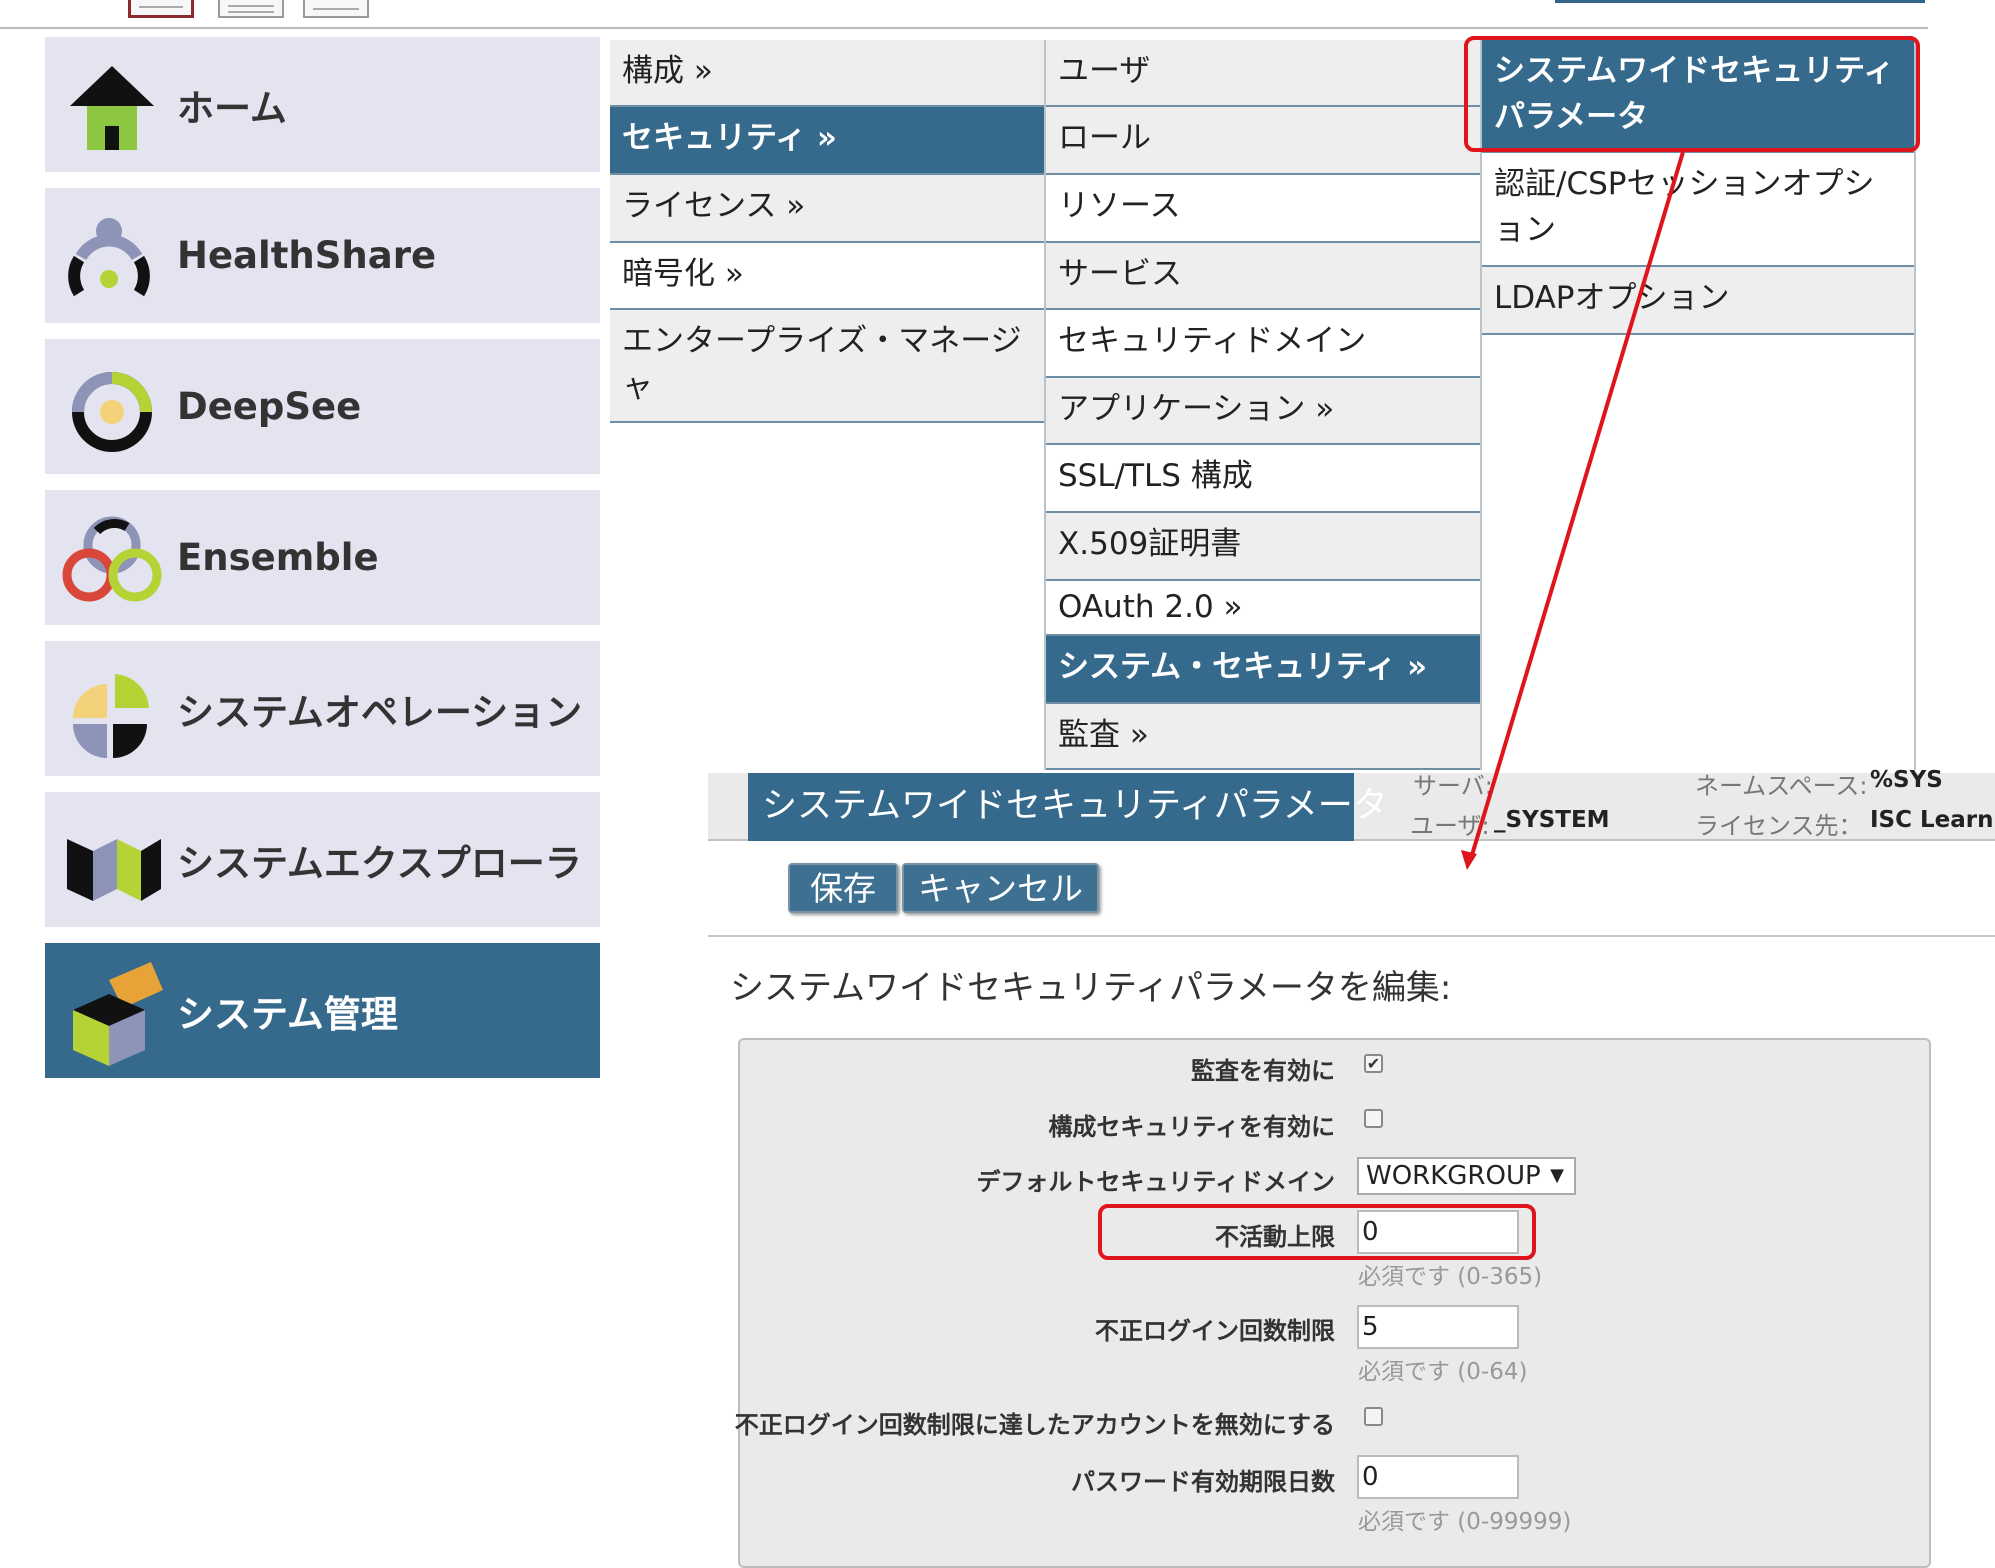  What do you see at coordinates (1450, 826) in the screenshot?
I see `user-label: ユーザ:` at bounding box center [1450, 826].